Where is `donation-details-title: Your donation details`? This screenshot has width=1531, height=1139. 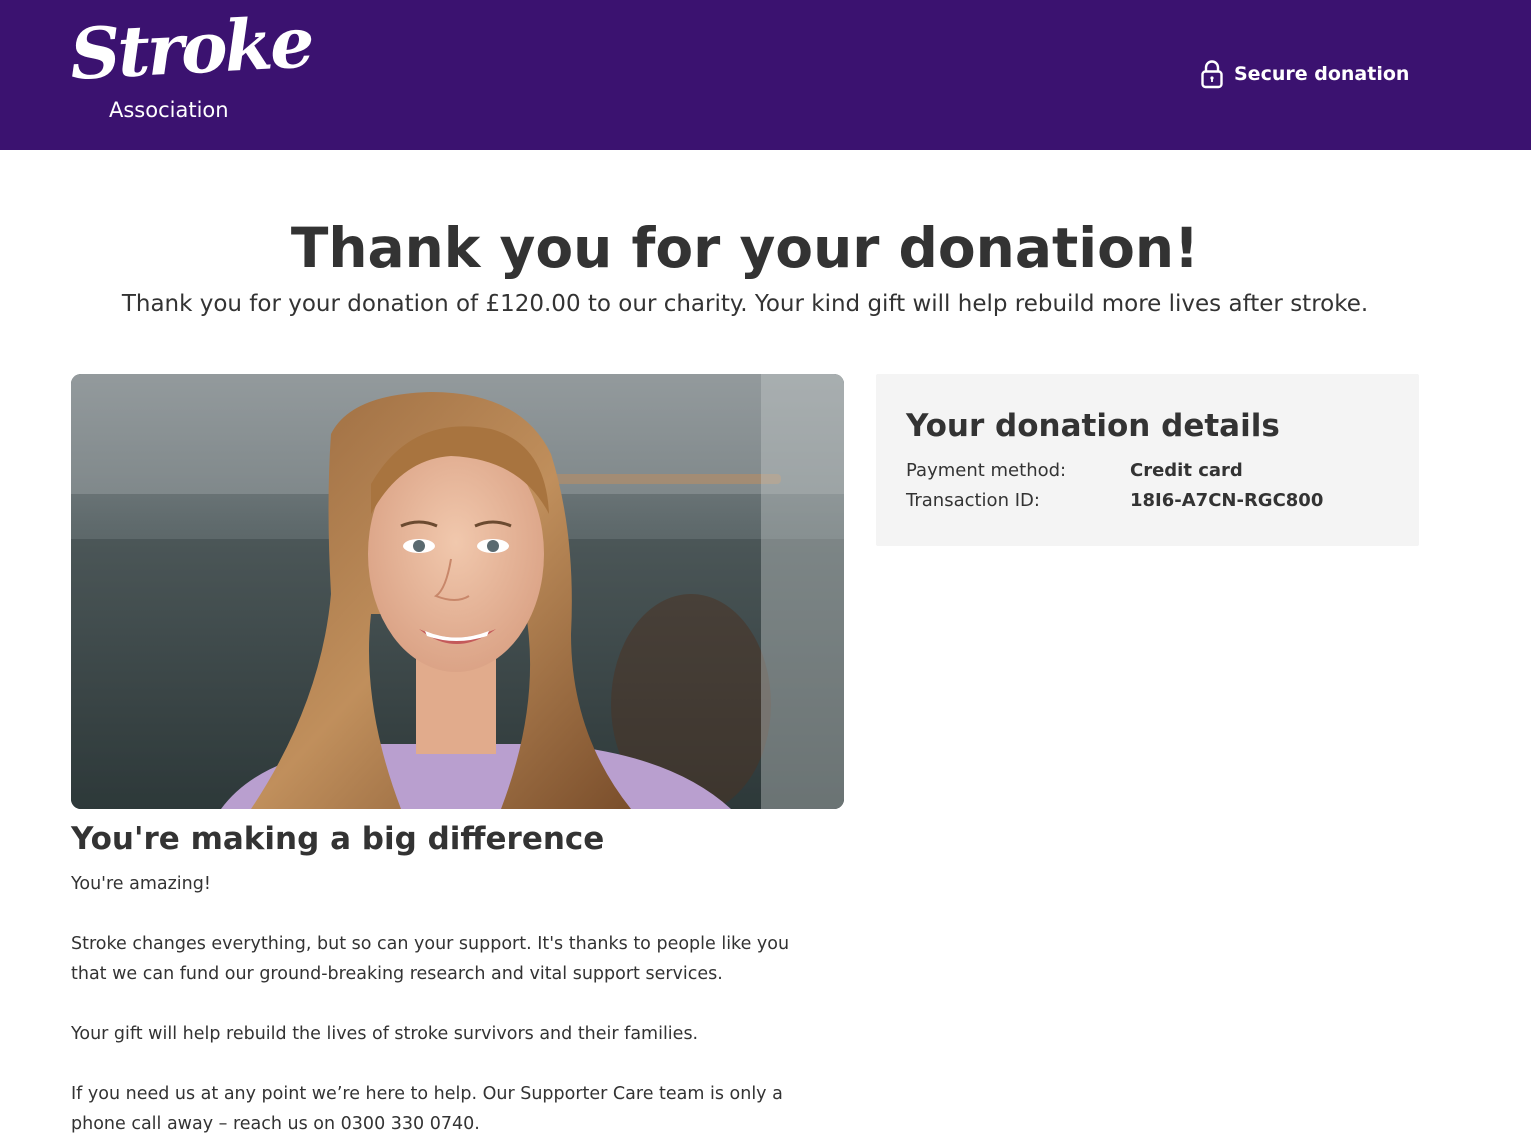
donation-details-title: Your donation details is located at coordinates (1093, 426).